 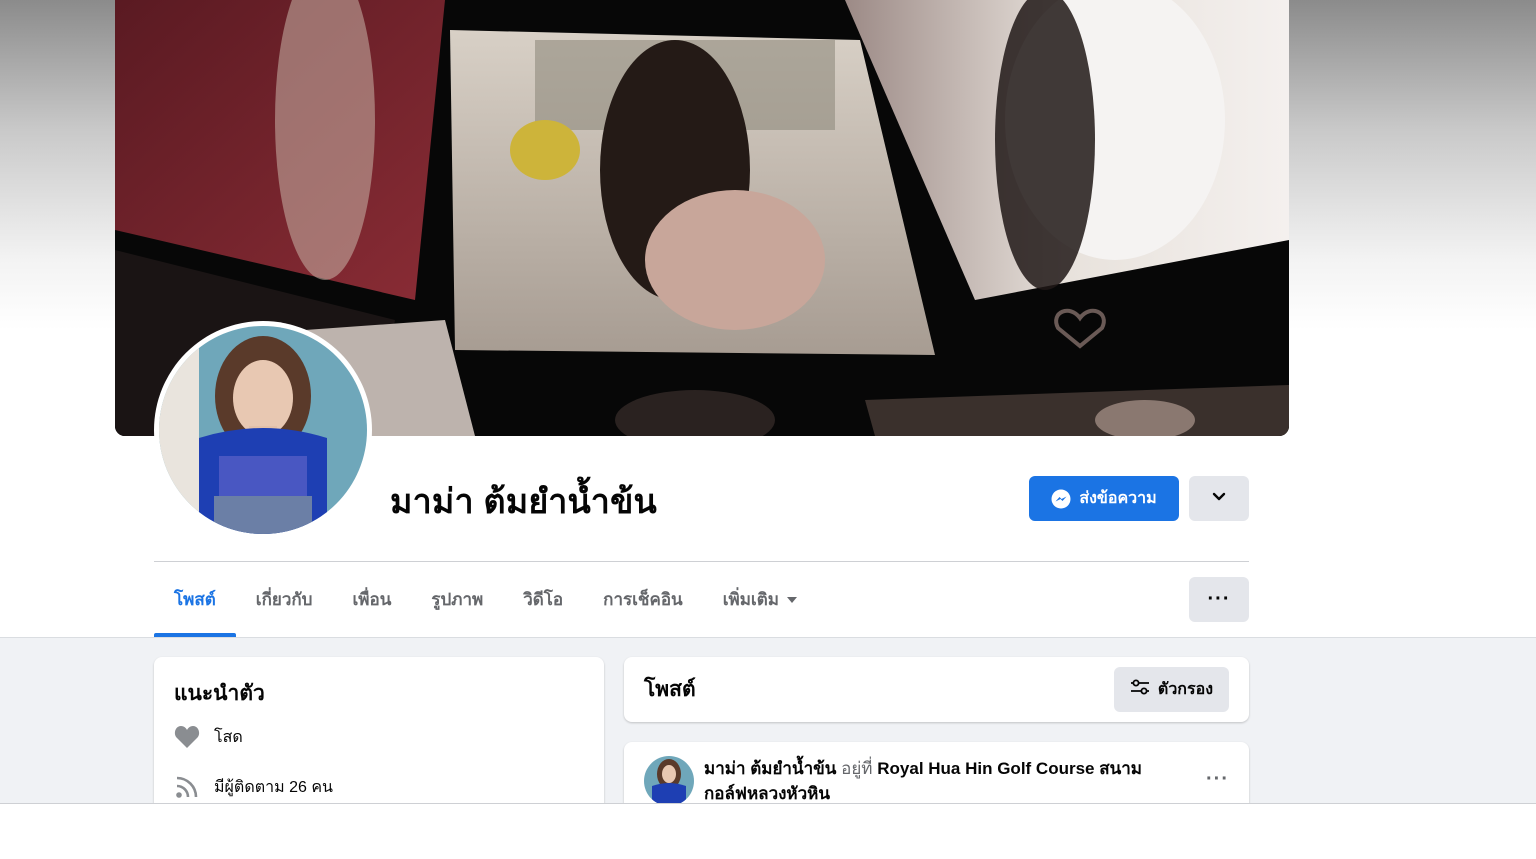 What do you see at coordinates (187, 737) in the screenshot?
I see `heart-icon` at bounding box center [187, 737].